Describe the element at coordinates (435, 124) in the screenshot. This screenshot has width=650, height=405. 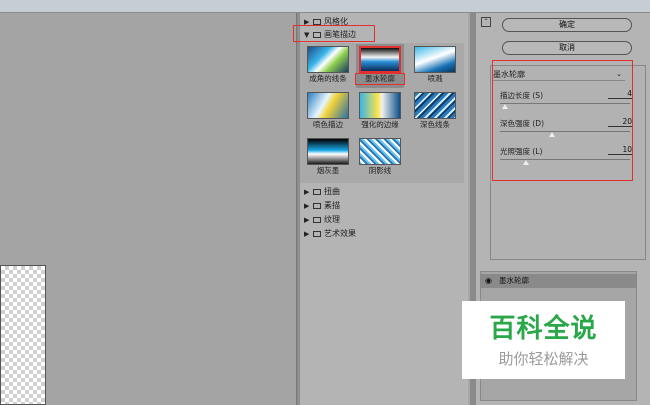
I see `filter-label: 深色线条` at that location.